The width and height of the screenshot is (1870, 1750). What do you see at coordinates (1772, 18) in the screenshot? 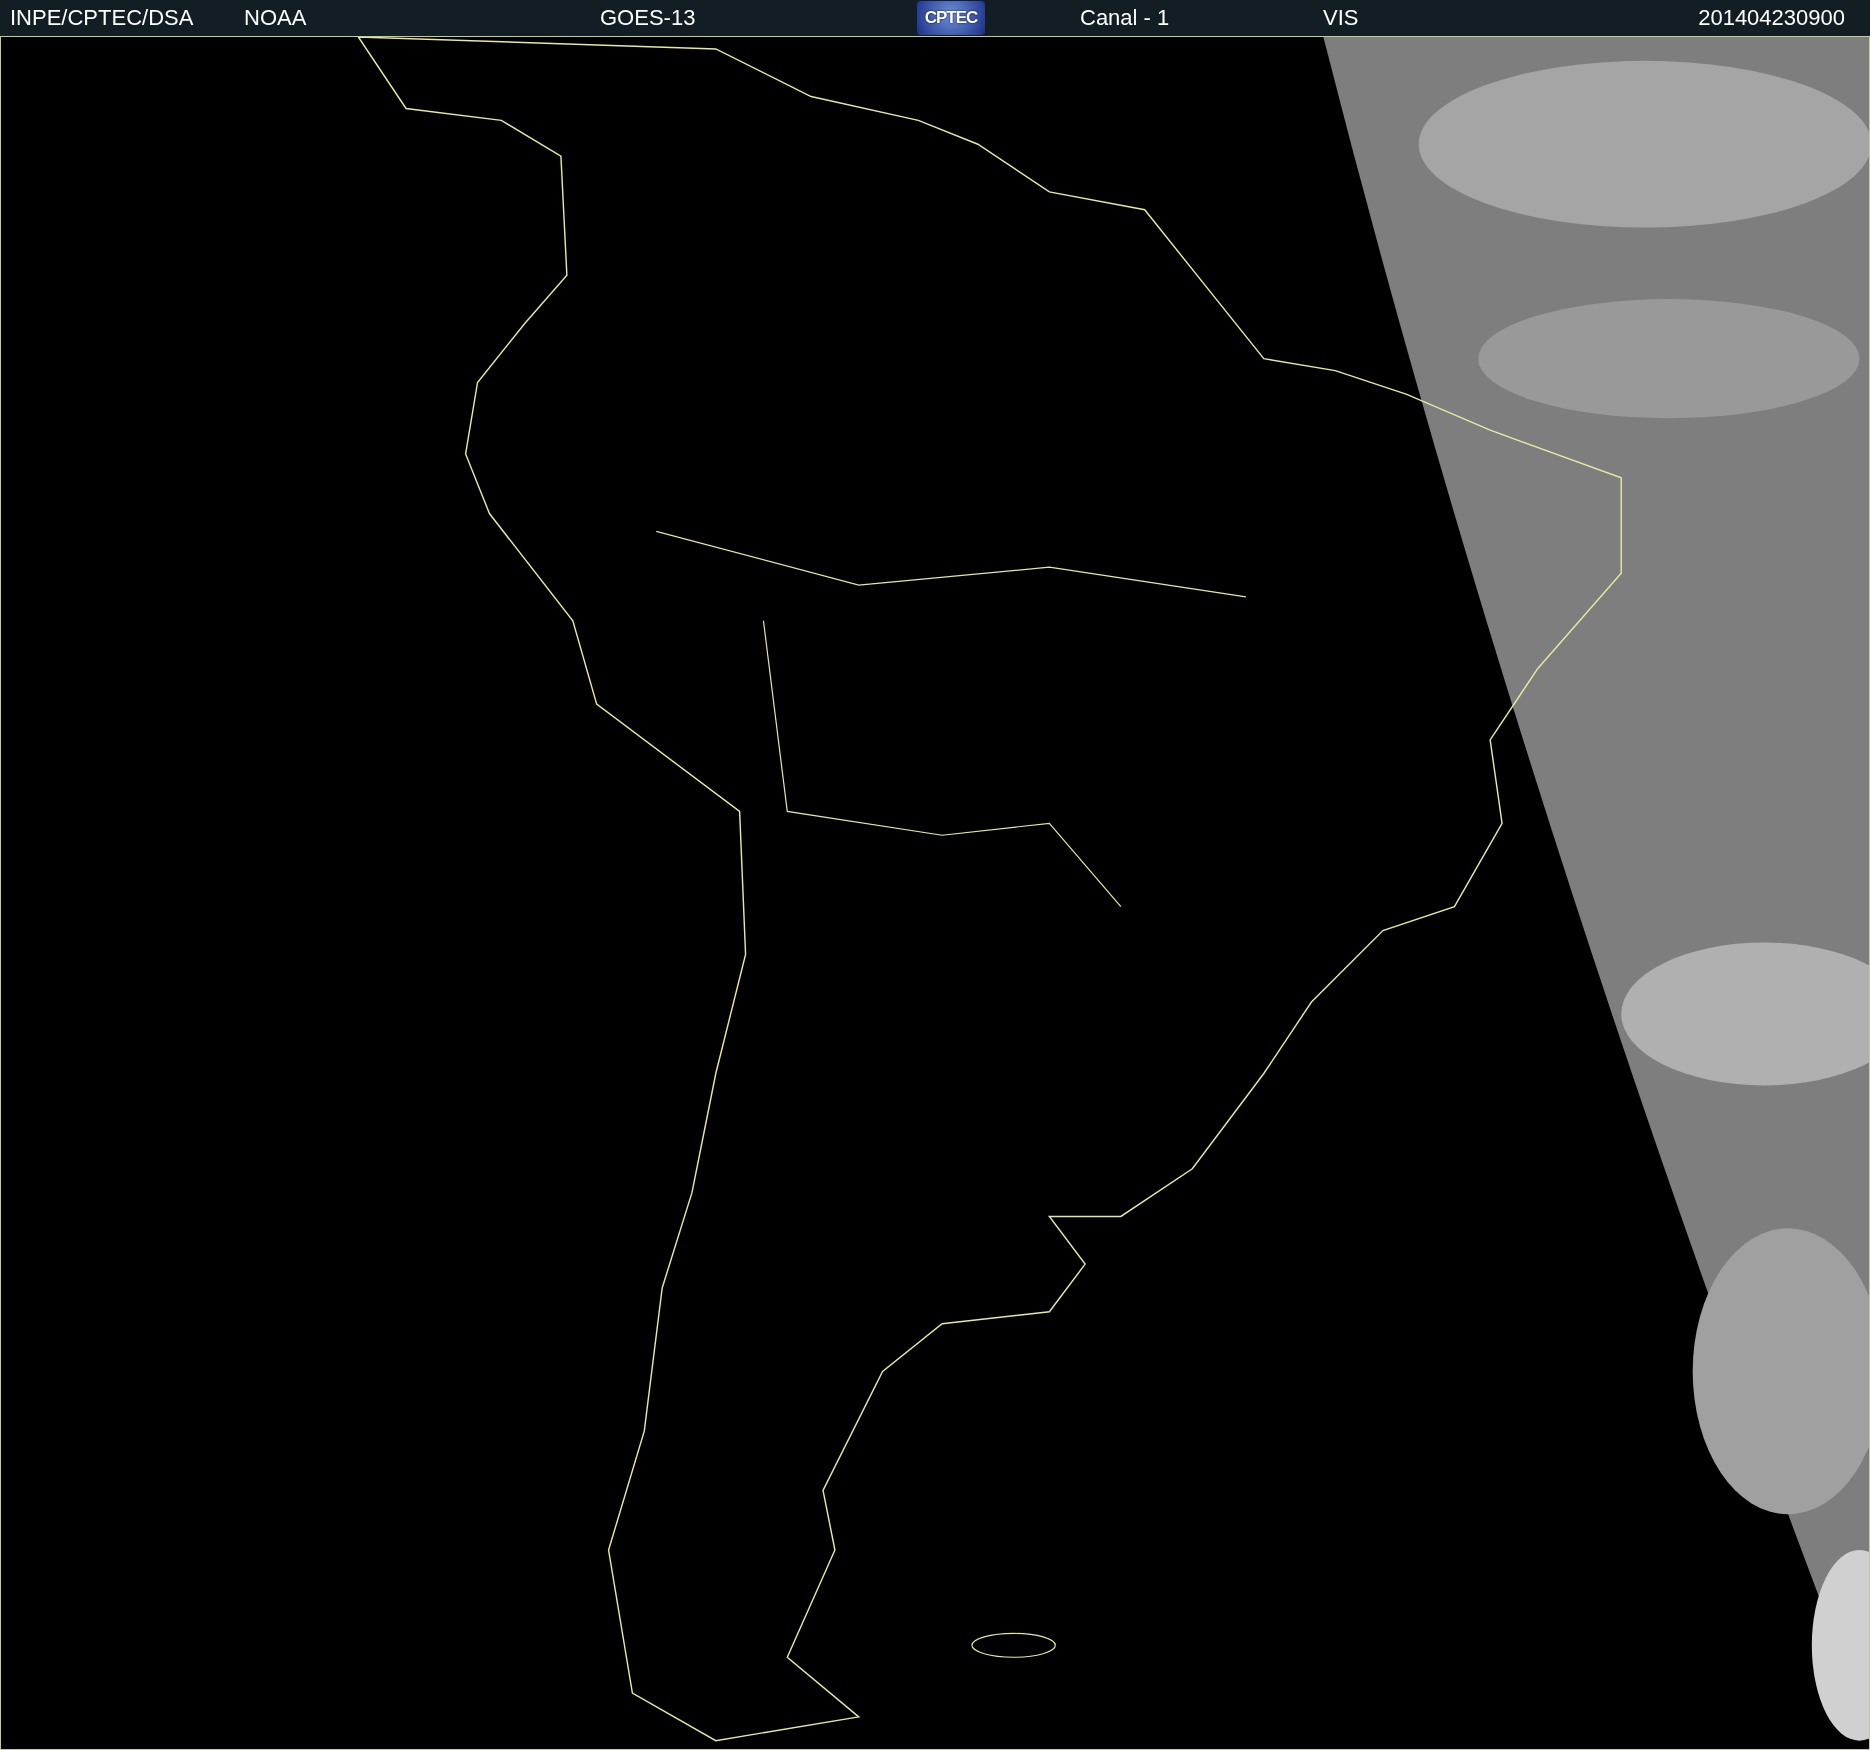
I see `timestamp-label: 201404230900` at bounding box center [1772, 18].